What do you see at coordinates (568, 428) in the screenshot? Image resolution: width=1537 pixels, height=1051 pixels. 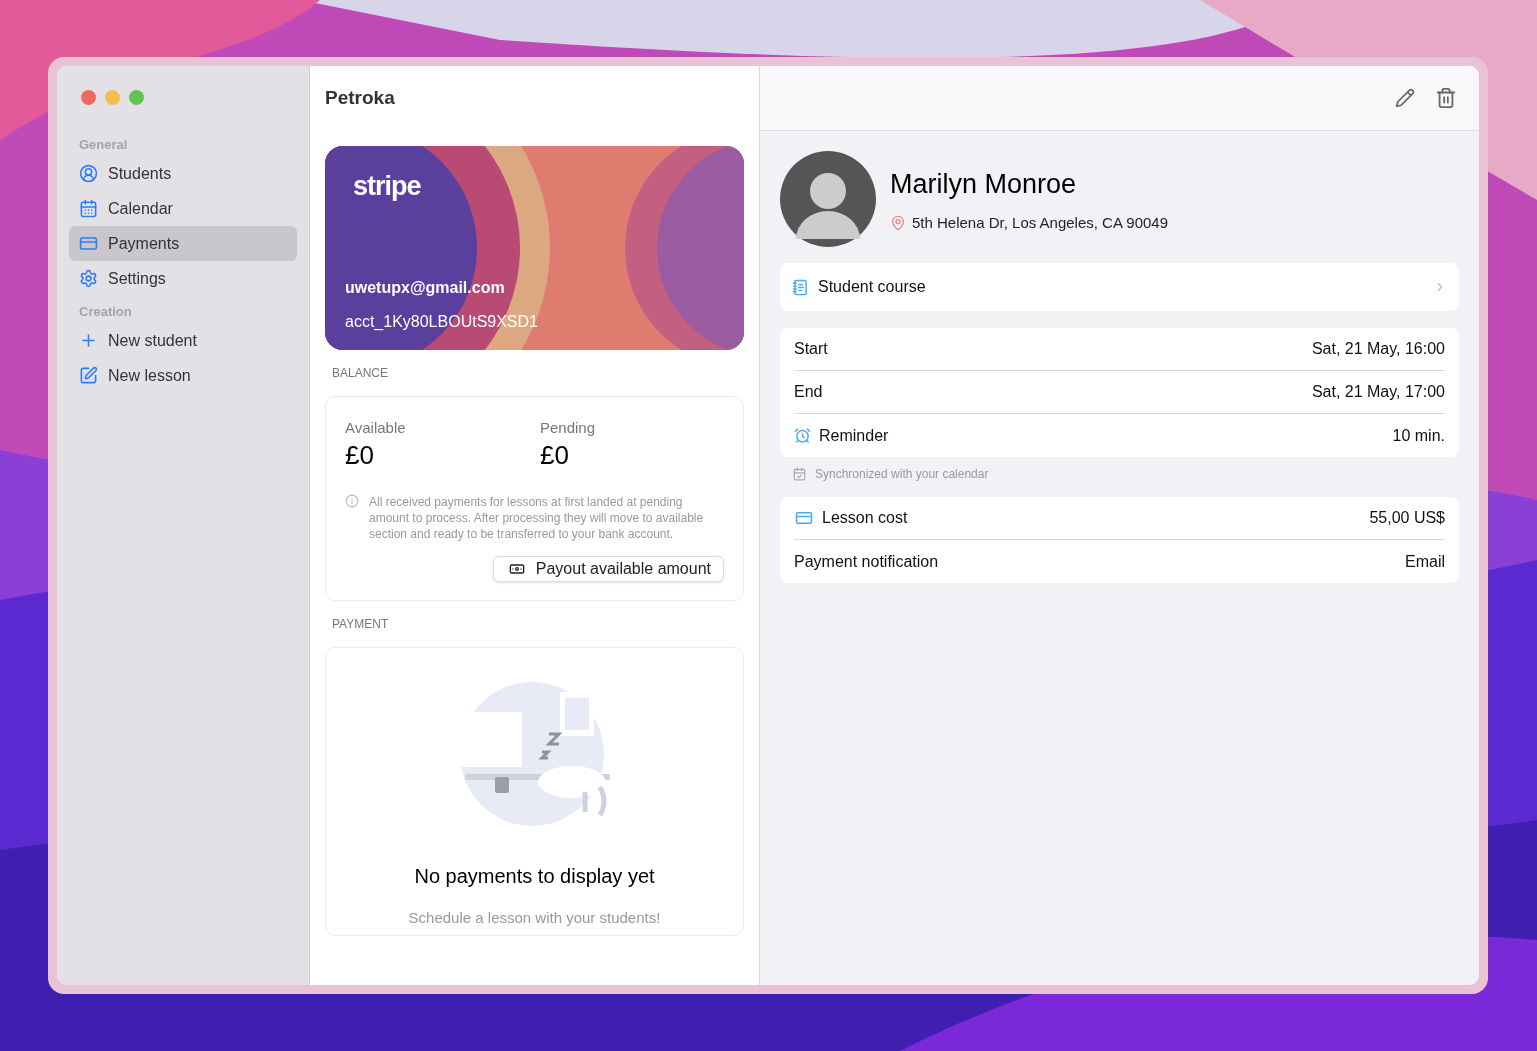 I see `balance-label: Pending` at bounding box center [568, 428].